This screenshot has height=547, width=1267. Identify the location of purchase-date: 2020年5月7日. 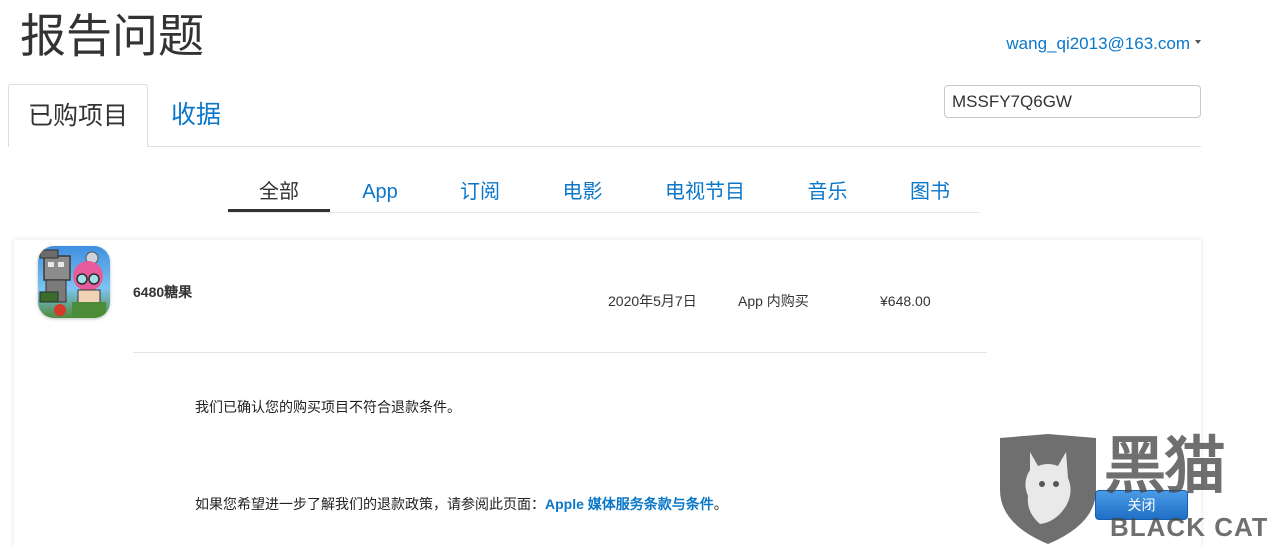
(652, 301).